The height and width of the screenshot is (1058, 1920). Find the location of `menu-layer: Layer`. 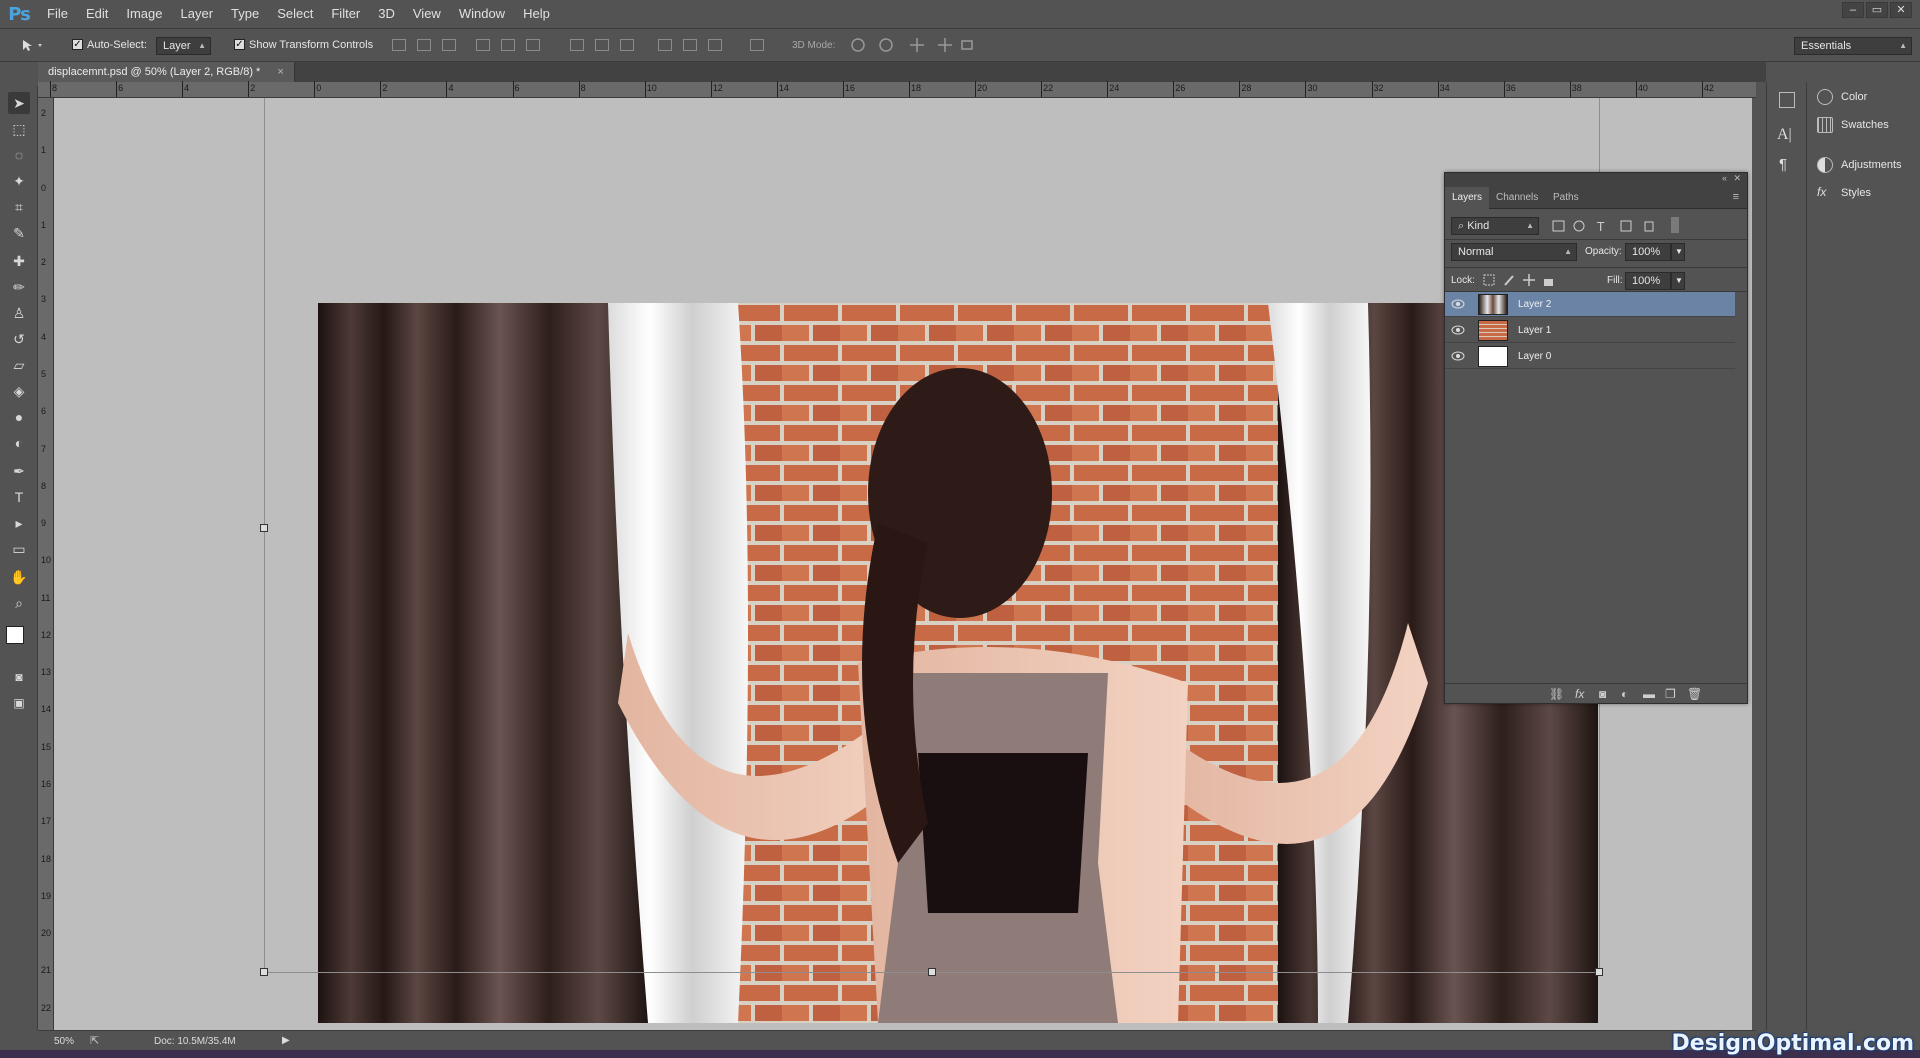

menu-layer: Layer is located at coordinates (197, 14).